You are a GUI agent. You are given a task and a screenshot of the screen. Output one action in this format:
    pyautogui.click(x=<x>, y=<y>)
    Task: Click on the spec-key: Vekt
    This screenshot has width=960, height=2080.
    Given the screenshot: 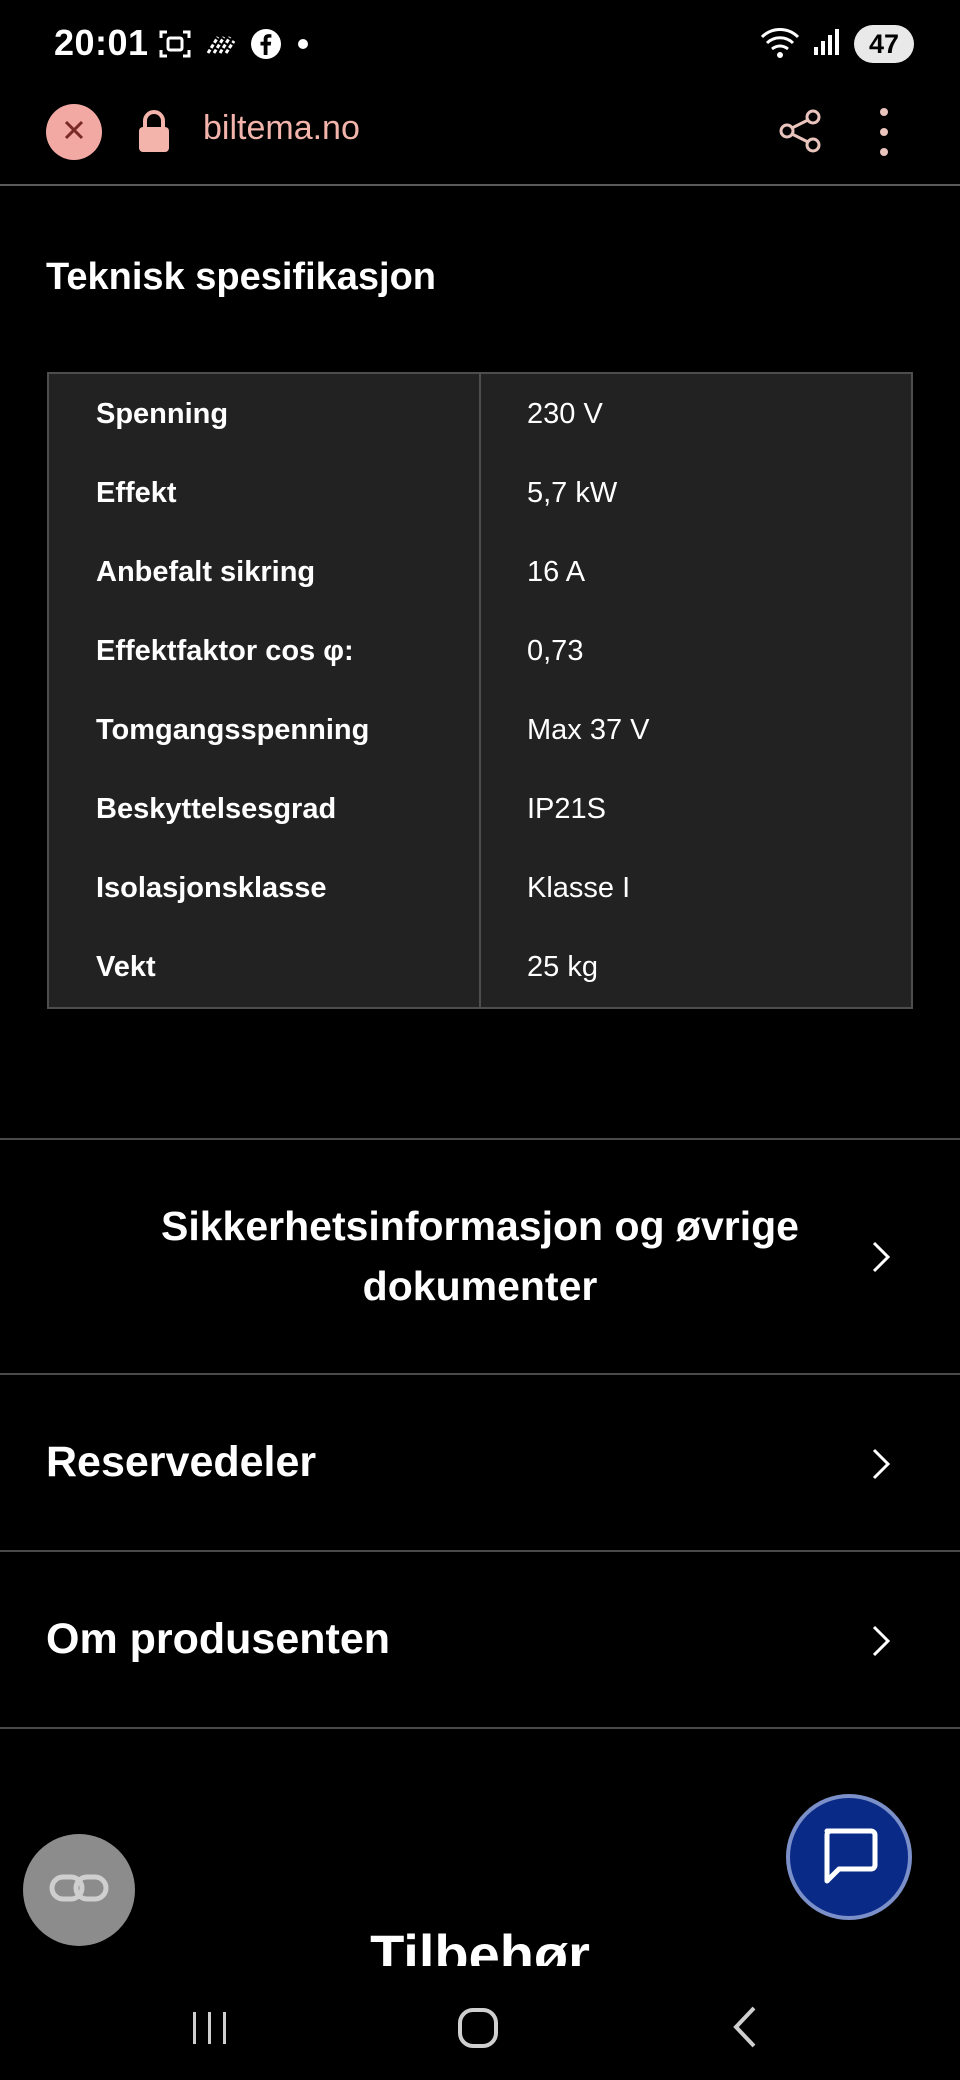 What is the action you would take?
    pyautogui.click(x=265, y=967)
    